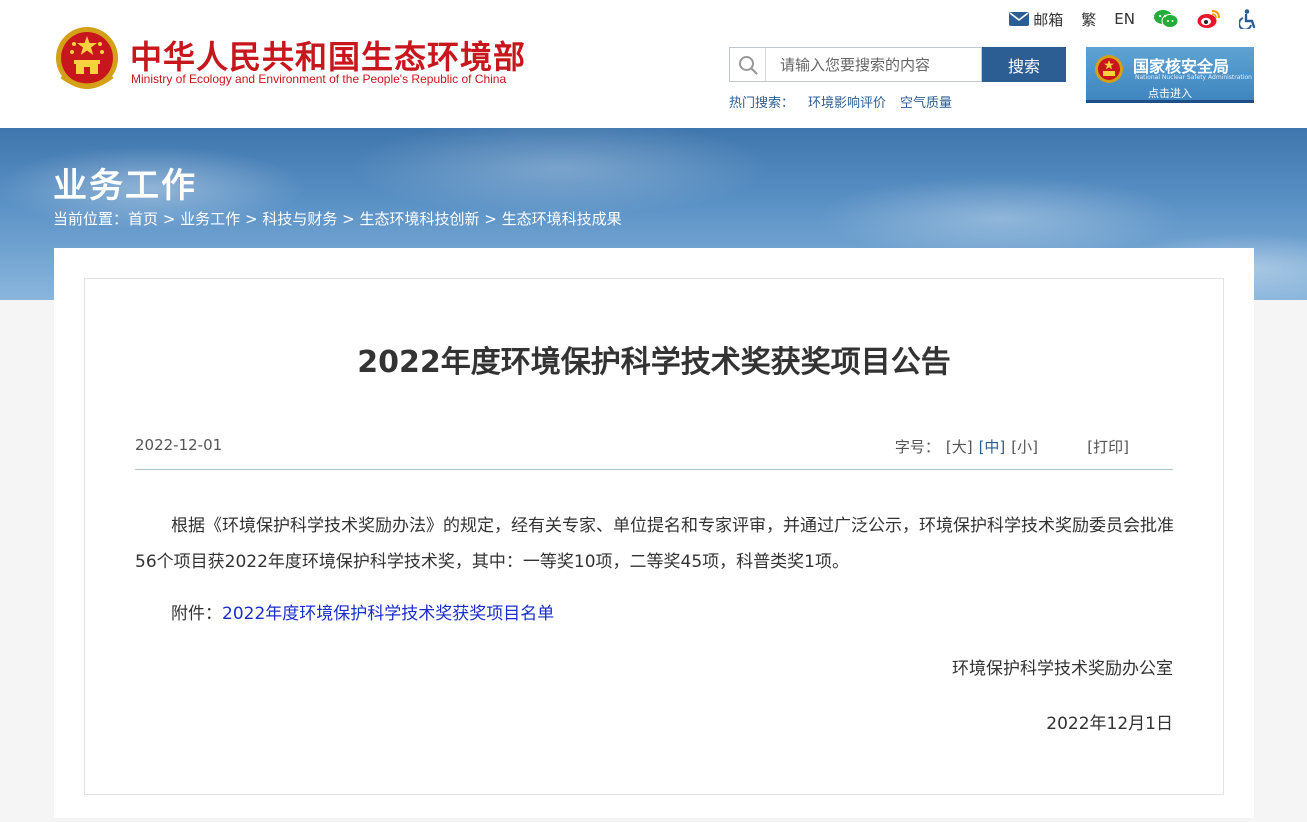  What do you see at coordinates (143, 219) in the screenshot?
I see `breadcrumb-home: 首页` at bounding box center [143, 219].